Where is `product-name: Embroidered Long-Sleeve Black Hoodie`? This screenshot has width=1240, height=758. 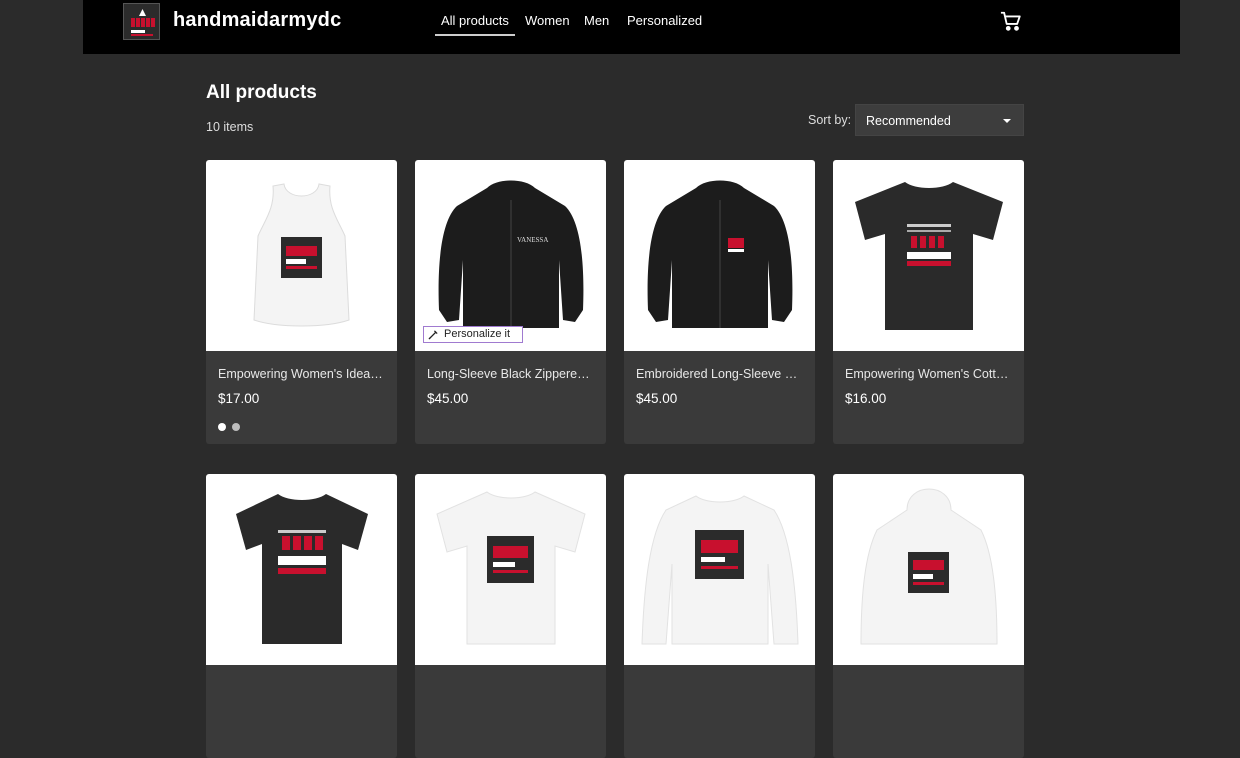
product-name: Embroidered Long-Sleeve Black Hoodie is located at coordinates (718, 374).